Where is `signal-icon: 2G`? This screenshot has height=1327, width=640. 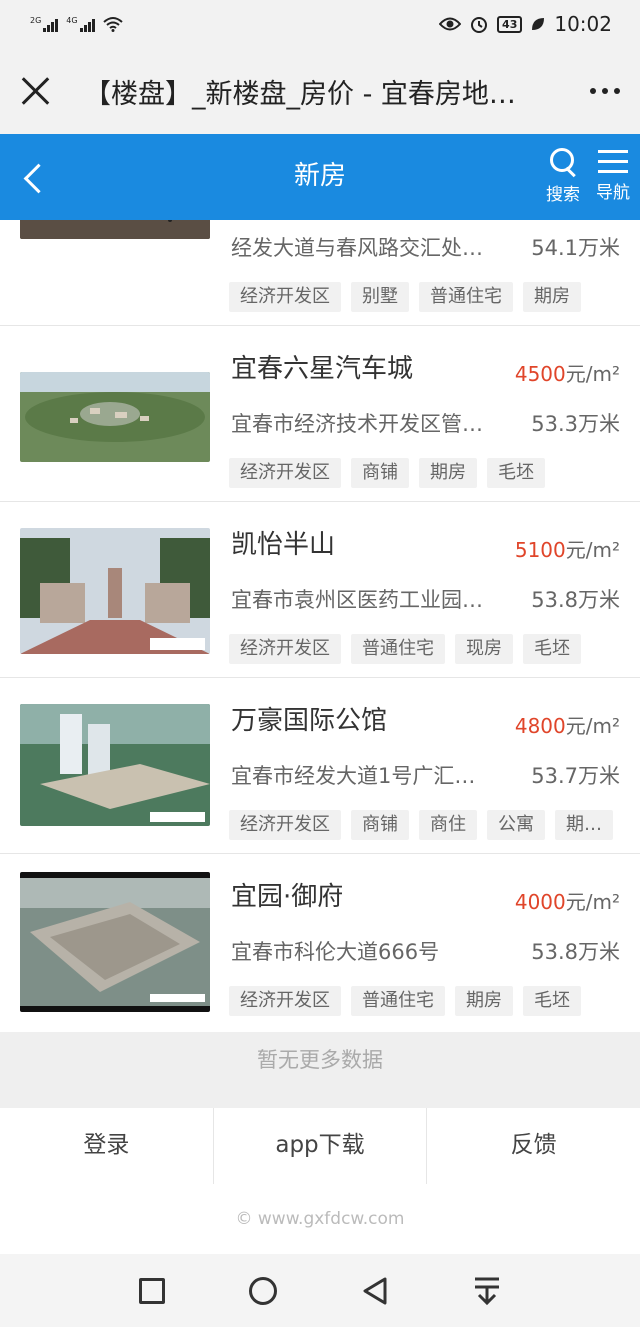 signal-icon: 2G is located at coordinates (44, 24).